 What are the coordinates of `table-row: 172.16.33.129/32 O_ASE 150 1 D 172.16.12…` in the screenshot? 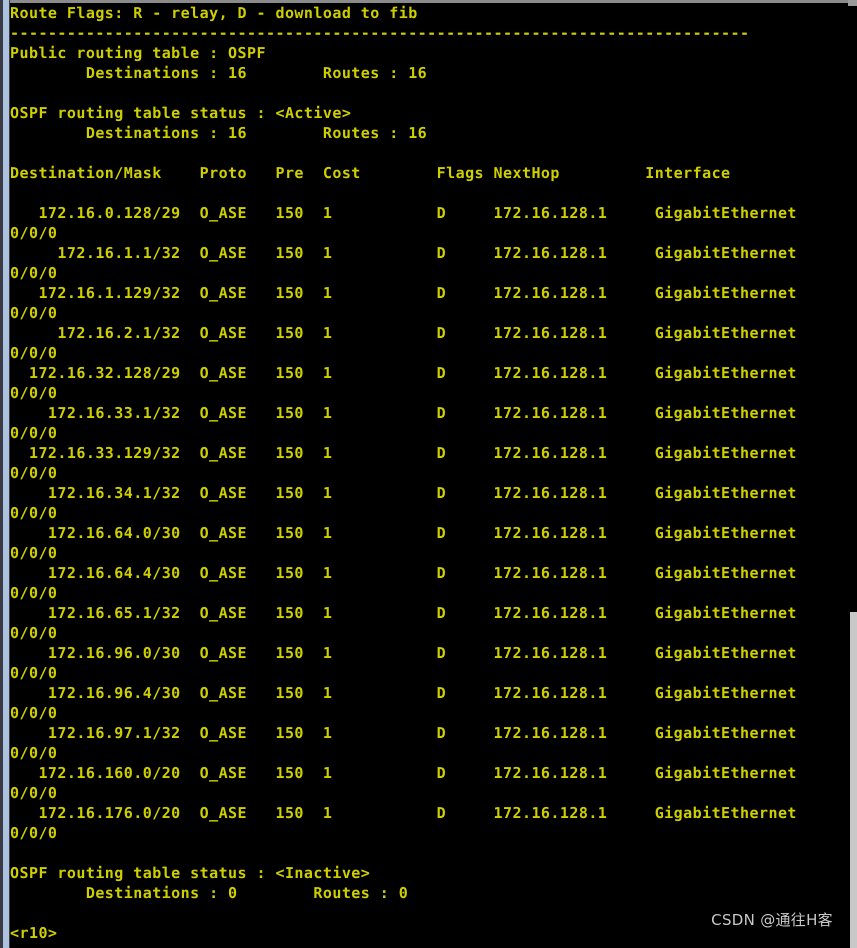 It's located at (403, 453).